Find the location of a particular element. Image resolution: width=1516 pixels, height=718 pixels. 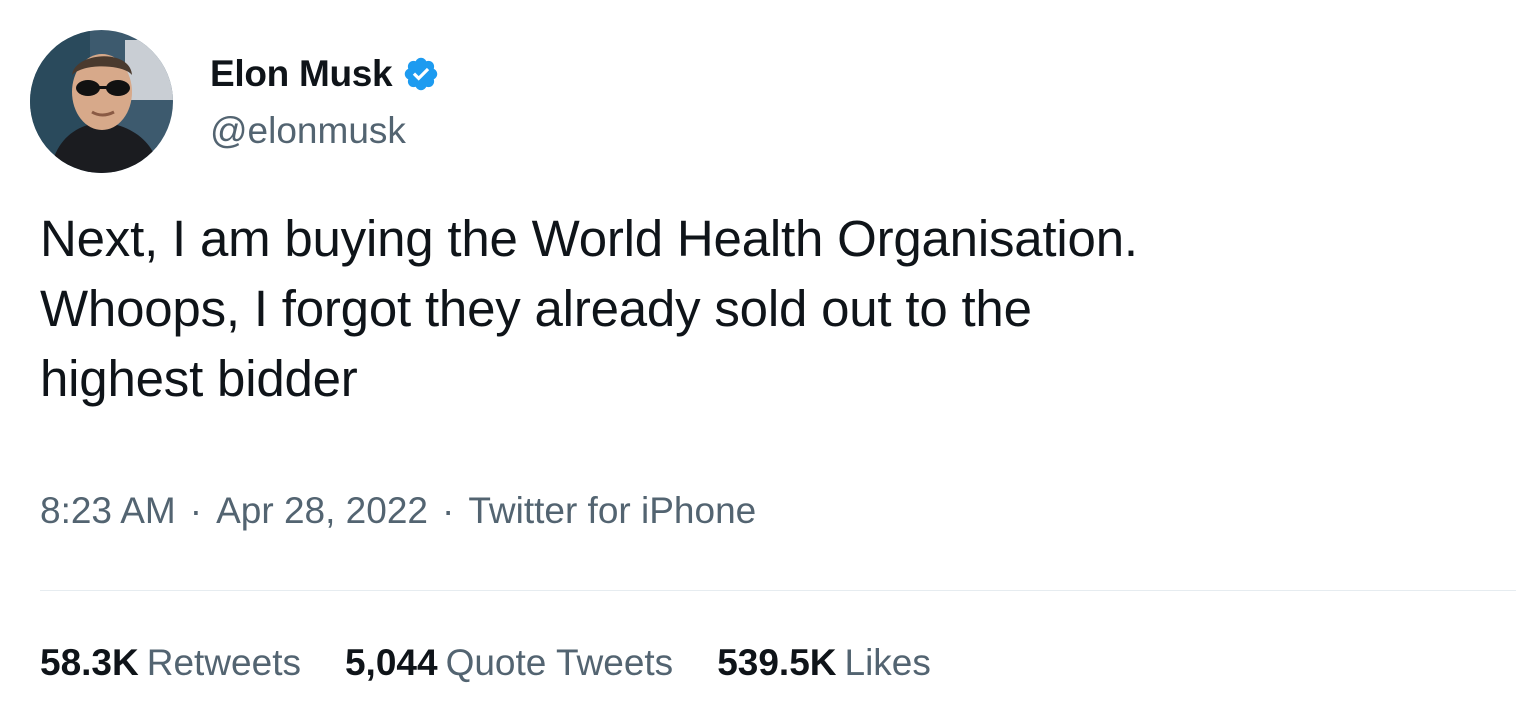

author-name-row: Elon Musk is located at coordinates (325, 74).